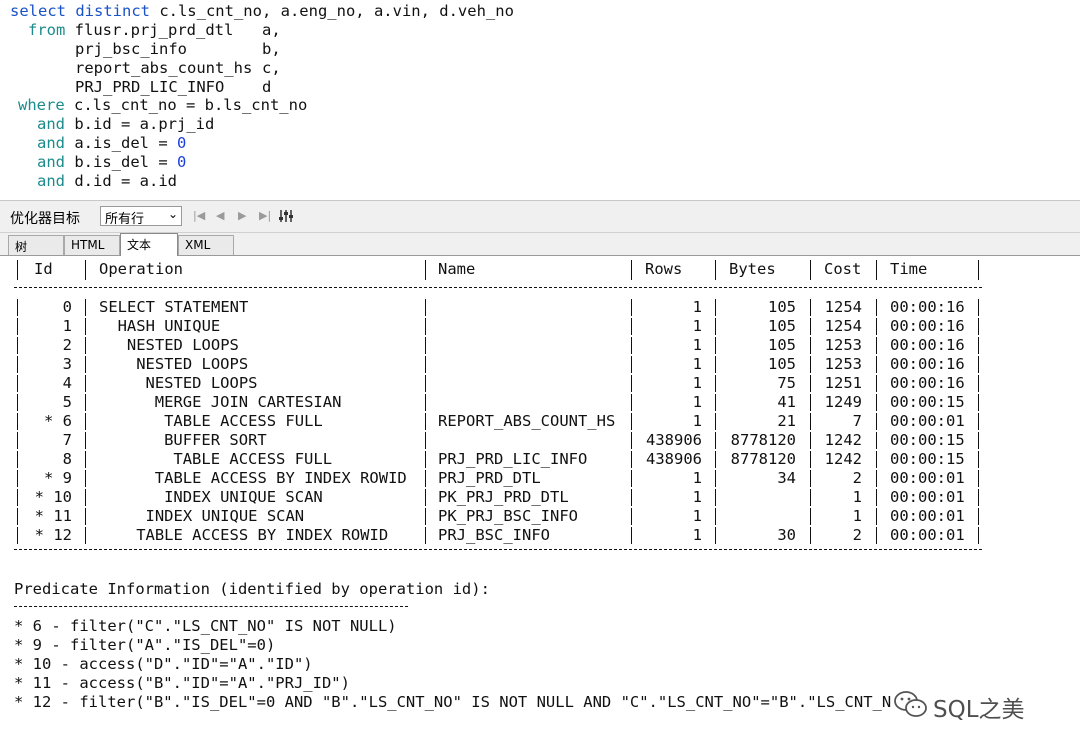 This screenshot has height=753, width=1080. I want to click on row-bytes: 8778120, so click(763, 440).